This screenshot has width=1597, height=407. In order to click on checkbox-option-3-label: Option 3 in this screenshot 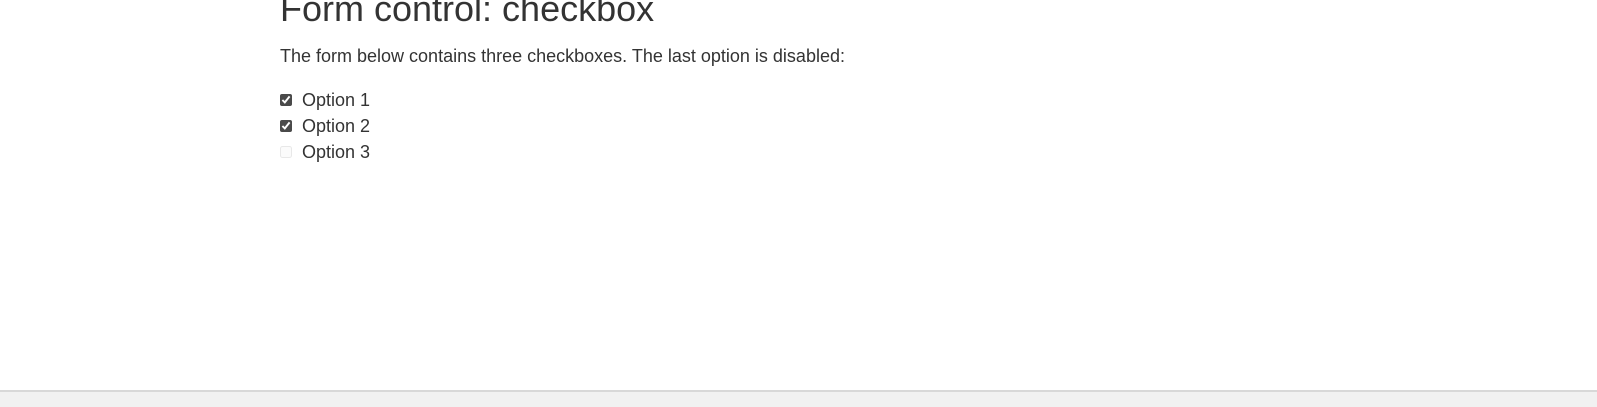, I will do `click(336, 152)`.